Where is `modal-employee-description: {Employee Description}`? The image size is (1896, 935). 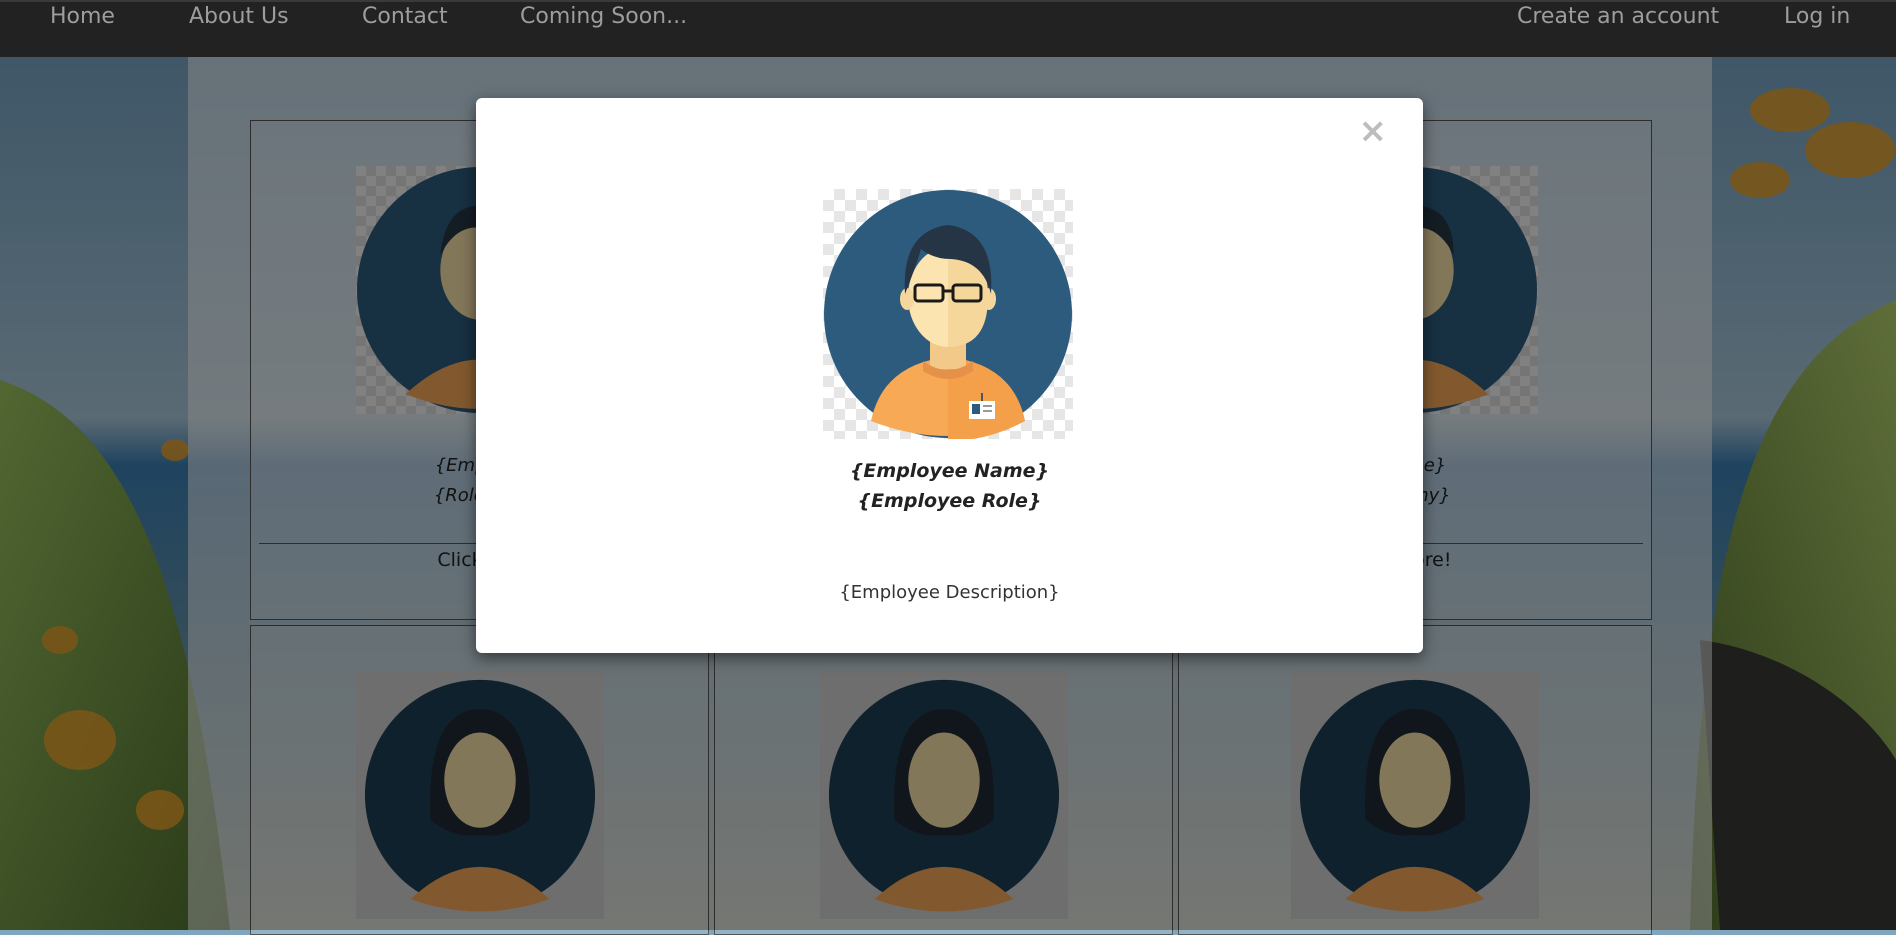 modal-employee-description: {Employee Description} is located at coordinates (949, 592).